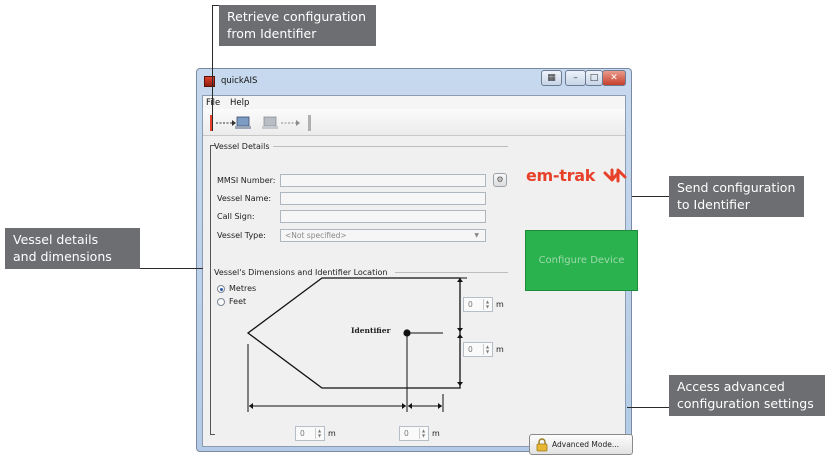 This screenshot has width=828, height=455. Describe the element at coordinates (713, 204) in the screenshot. I see `callout-send-line2: to Identifier` at that location.